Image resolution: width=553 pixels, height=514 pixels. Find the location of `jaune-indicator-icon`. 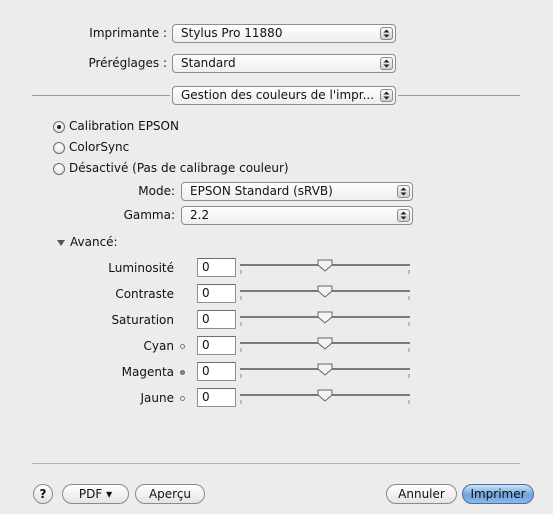

jaune-indicator-icon is located at coordinates (182, 398).